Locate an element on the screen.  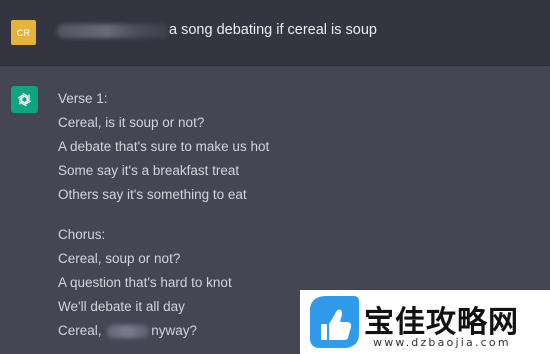
chorus-label: Chorus: is located at coordinates (82, 234).